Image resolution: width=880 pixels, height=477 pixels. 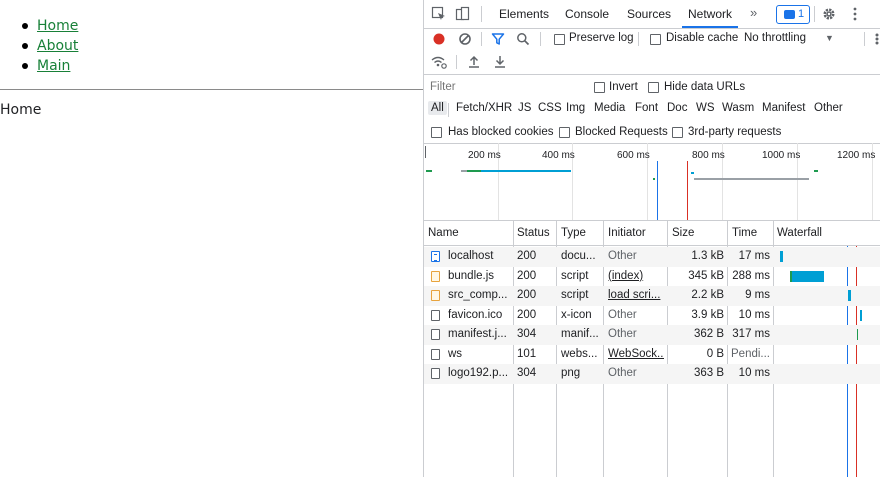 What do you see at coordinates (500, 61) in the screenshot?
I see `export-har-icon` at bounding box center [500, 61].